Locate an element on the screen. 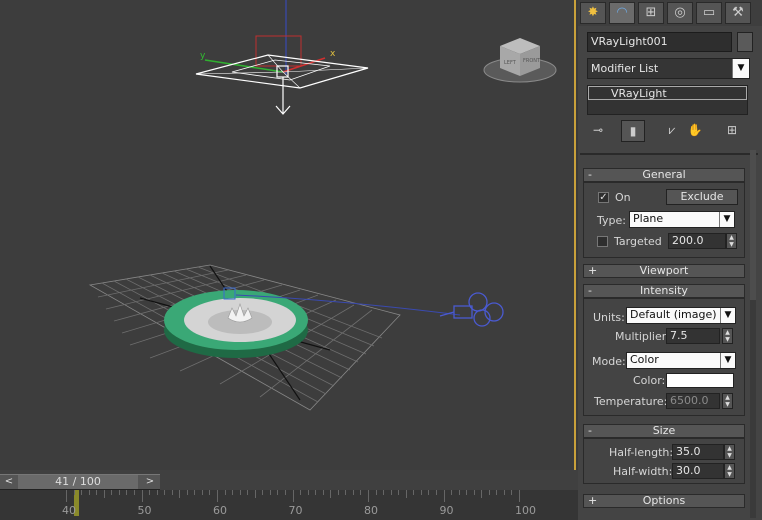 This screenshot has width=762, height=520. frame-tick-label: 60 is located at coordinates (220, 510).